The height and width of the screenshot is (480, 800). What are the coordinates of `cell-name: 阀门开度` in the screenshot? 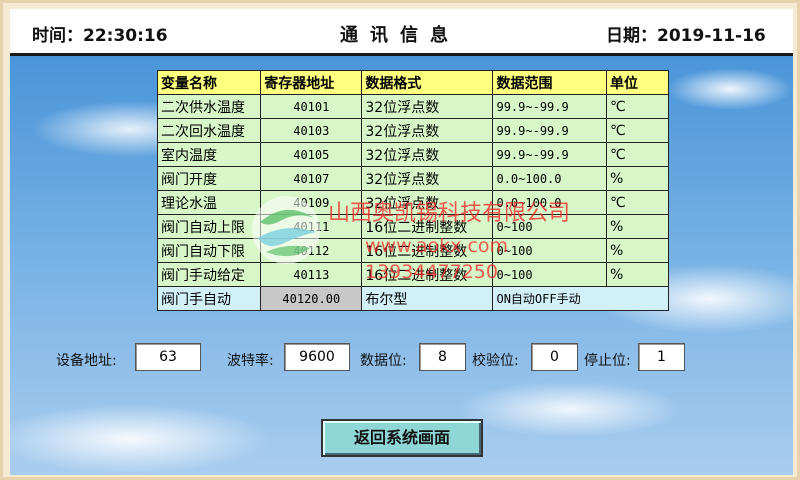 It's located at (209, 178).